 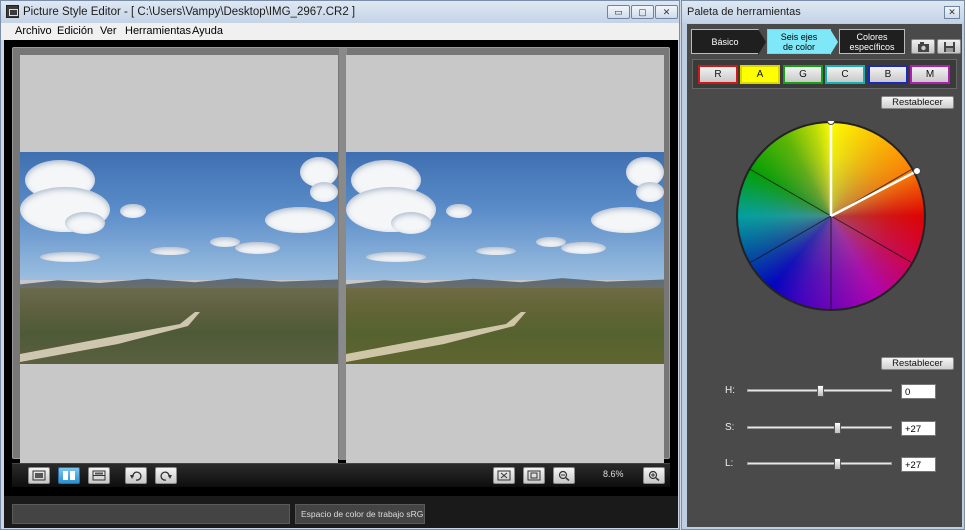 What do you see at coordinates (39, 475) in the screenshot?
I see `single-view-button` at bounding box center [39, 475].